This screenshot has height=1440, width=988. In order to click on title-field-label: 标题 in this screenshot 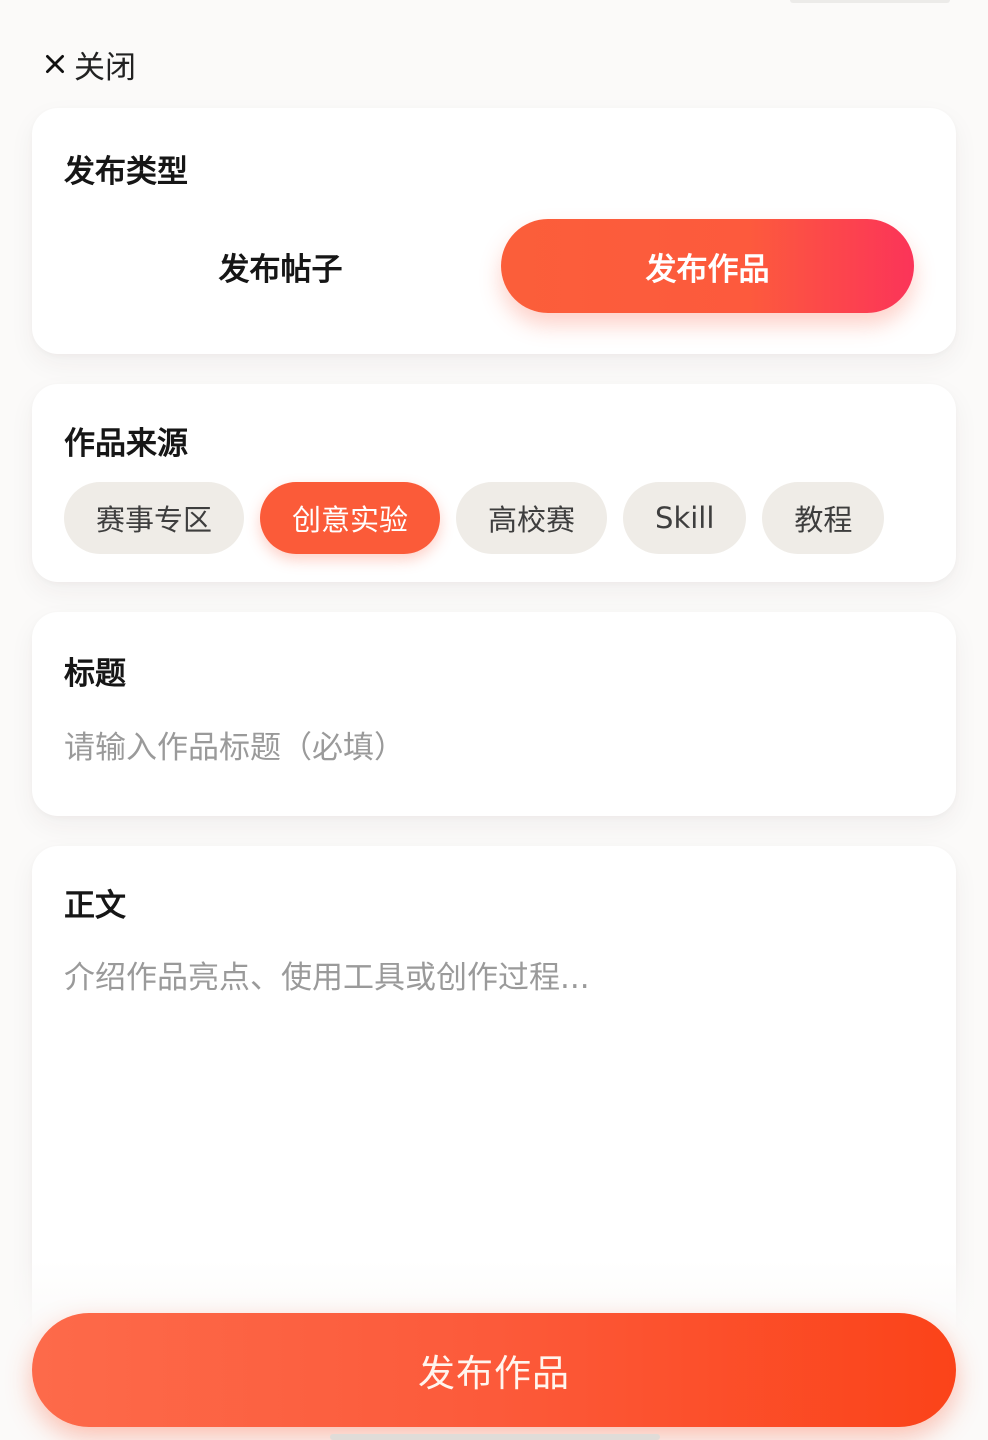, I will do `click(95, 674)`.